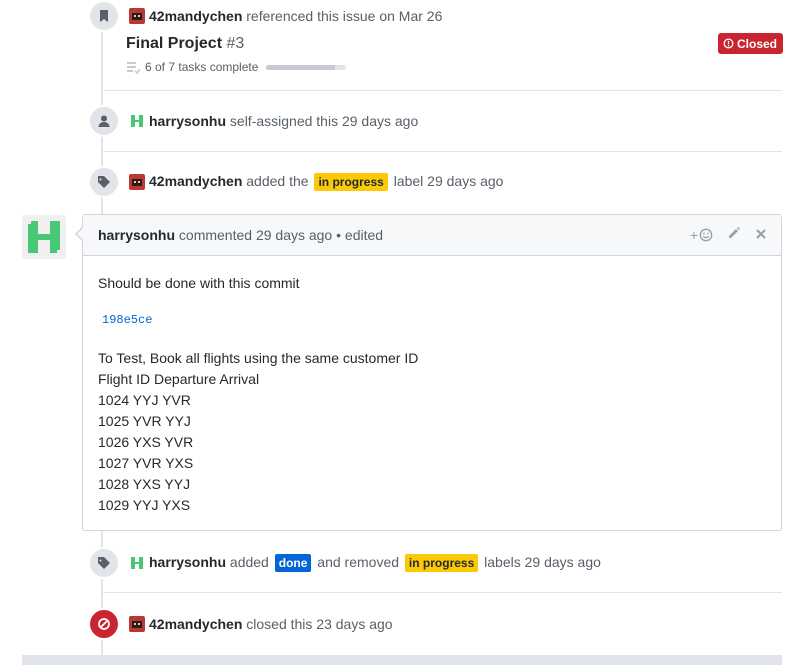 Image resolution: width=796 pixels, height=665 pixels. Describe the element at coordinates (728, 43) in the screenshot. I see `closed-icon` at that location.